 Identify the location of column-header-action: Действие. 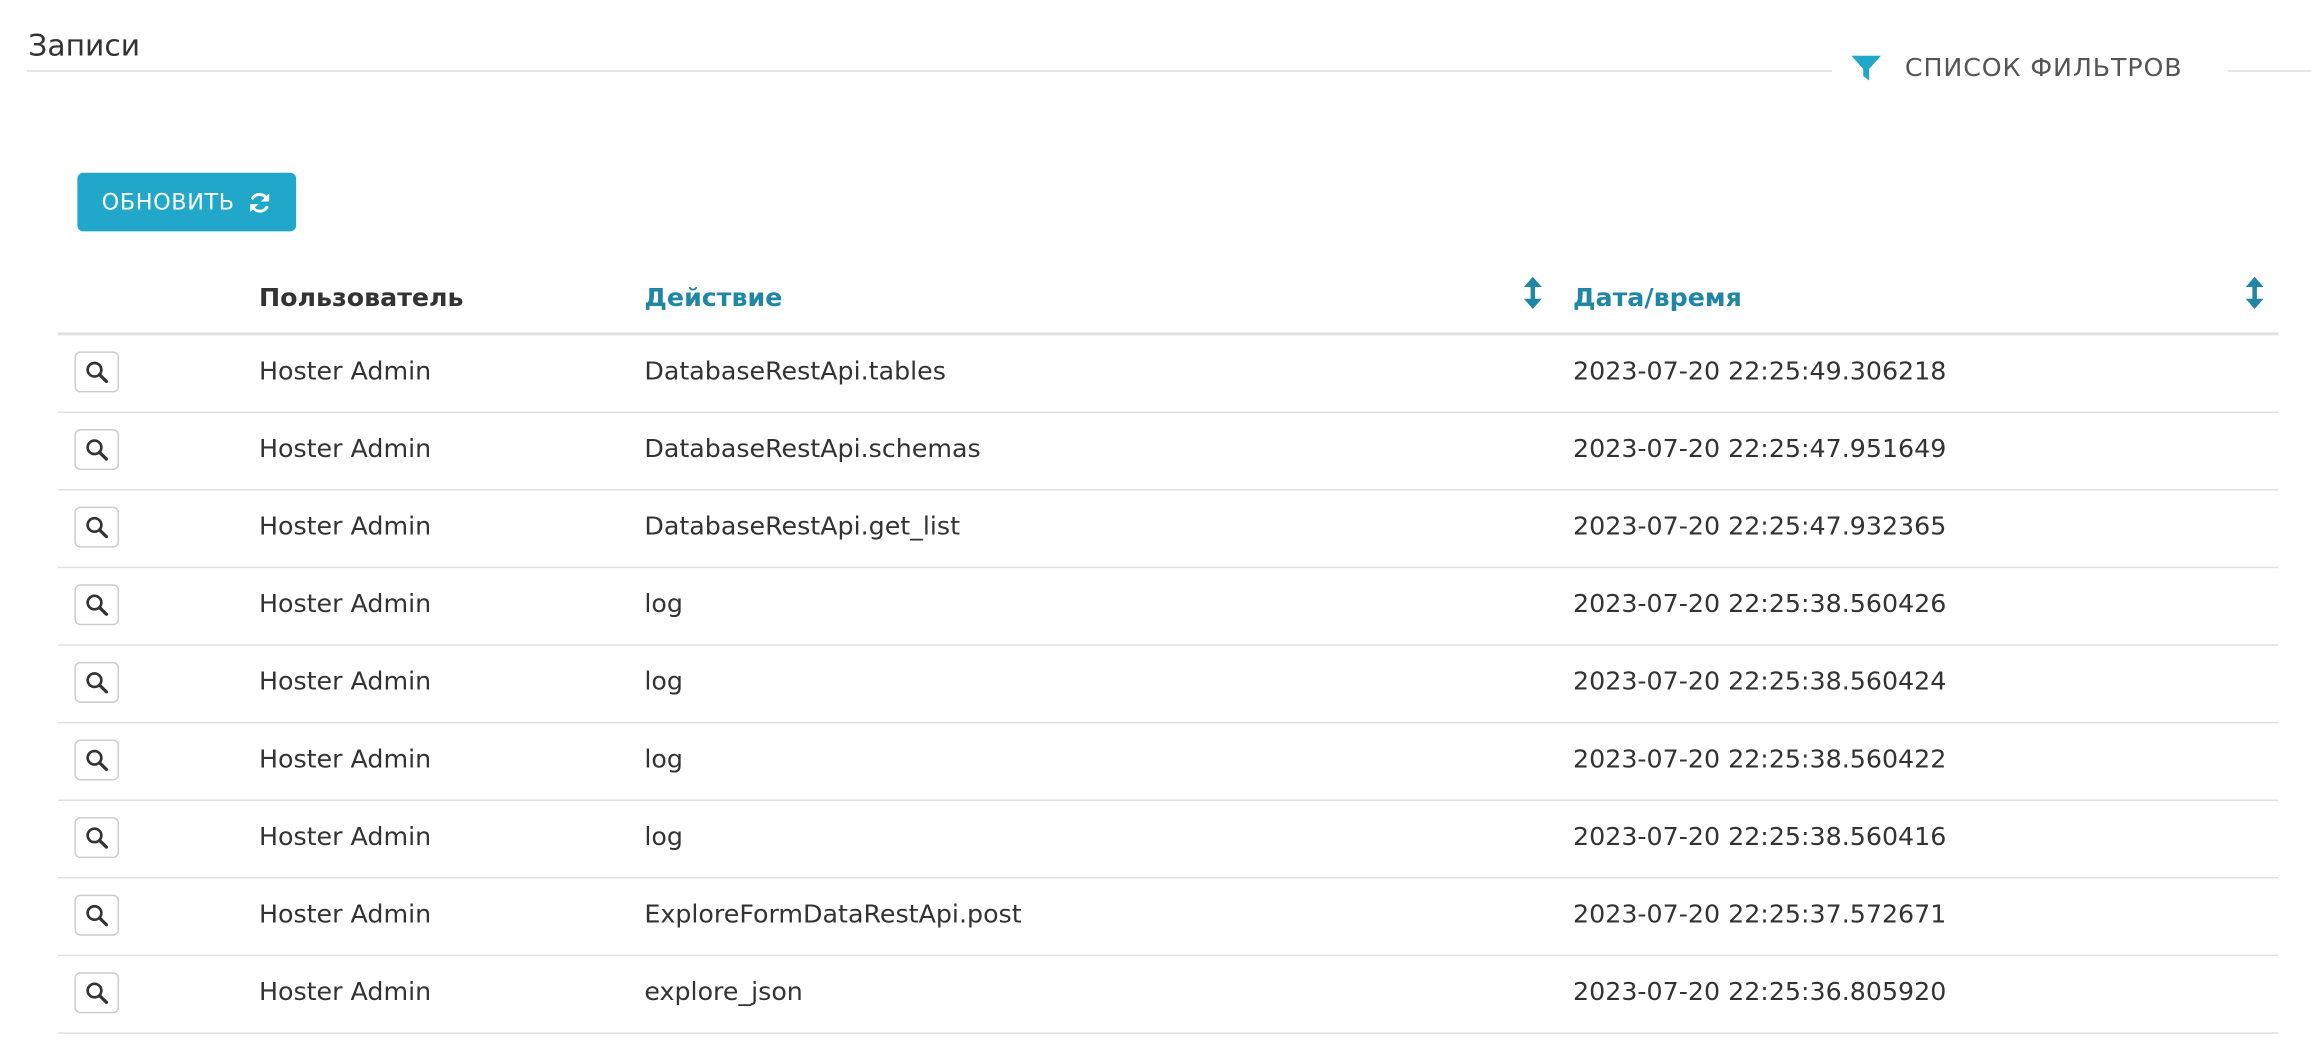
(713, 298).